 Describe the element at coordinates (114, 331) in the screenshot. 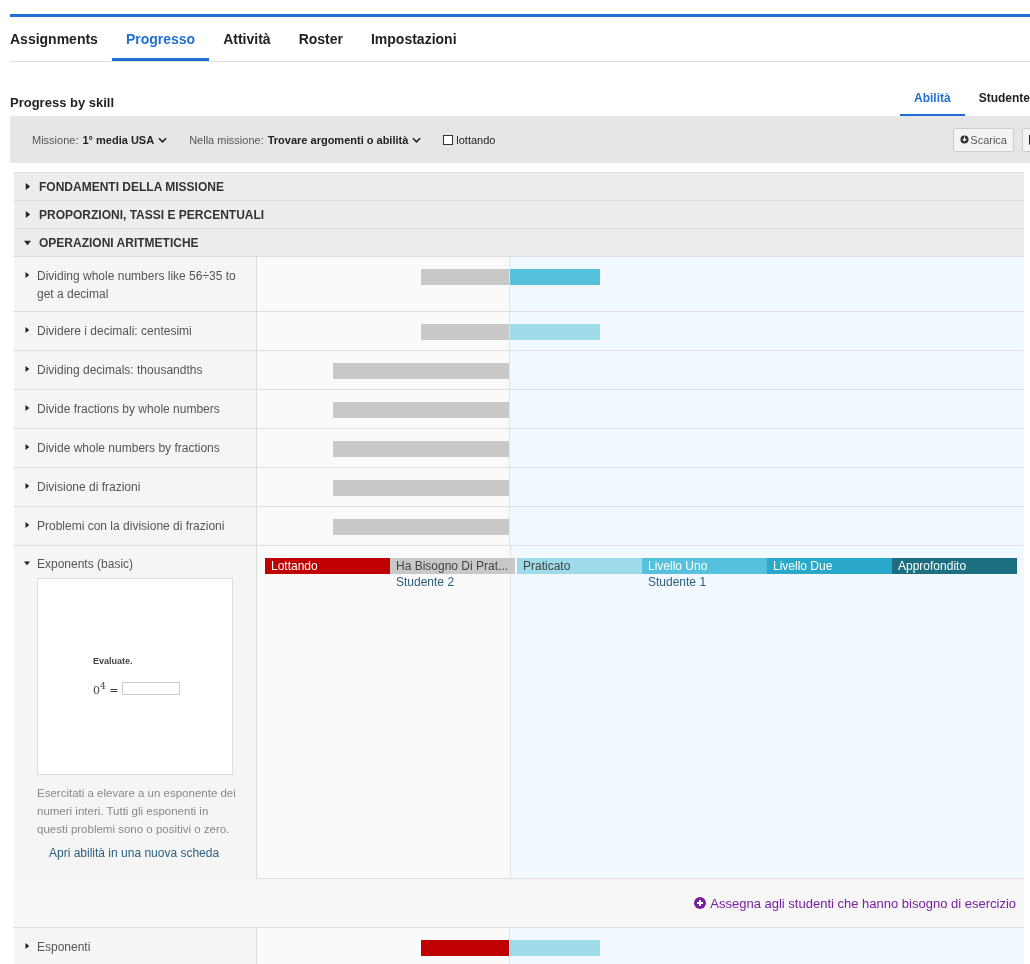

I see `skill-name: Dividere i decimali: centesimi` at that location.